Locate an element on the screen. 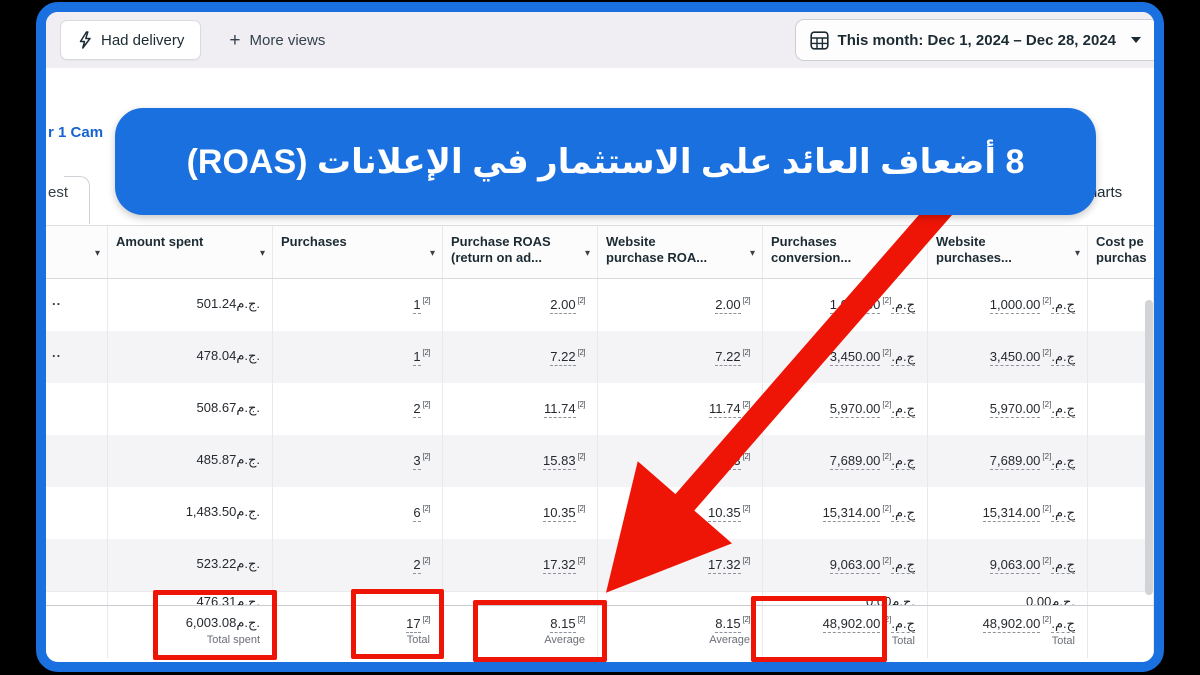 The height and width of the screenshot is (675, 1200). purchase-roas-cell: 2.00 [2] is located at coordinates (520, 305).